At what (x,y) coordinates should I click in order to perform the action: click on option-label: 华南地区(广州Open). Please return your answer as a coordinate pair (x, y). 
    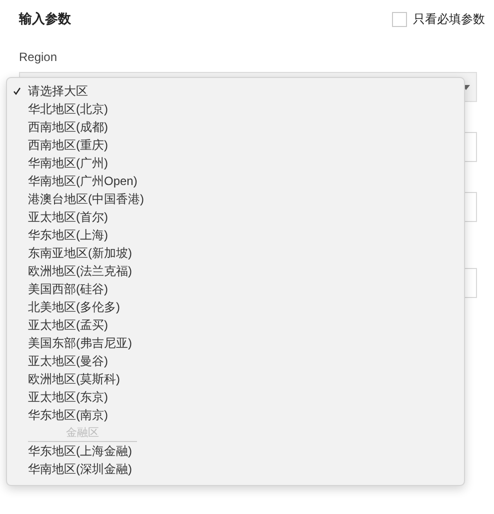
    Looking at the image, I should click on (83, 181).